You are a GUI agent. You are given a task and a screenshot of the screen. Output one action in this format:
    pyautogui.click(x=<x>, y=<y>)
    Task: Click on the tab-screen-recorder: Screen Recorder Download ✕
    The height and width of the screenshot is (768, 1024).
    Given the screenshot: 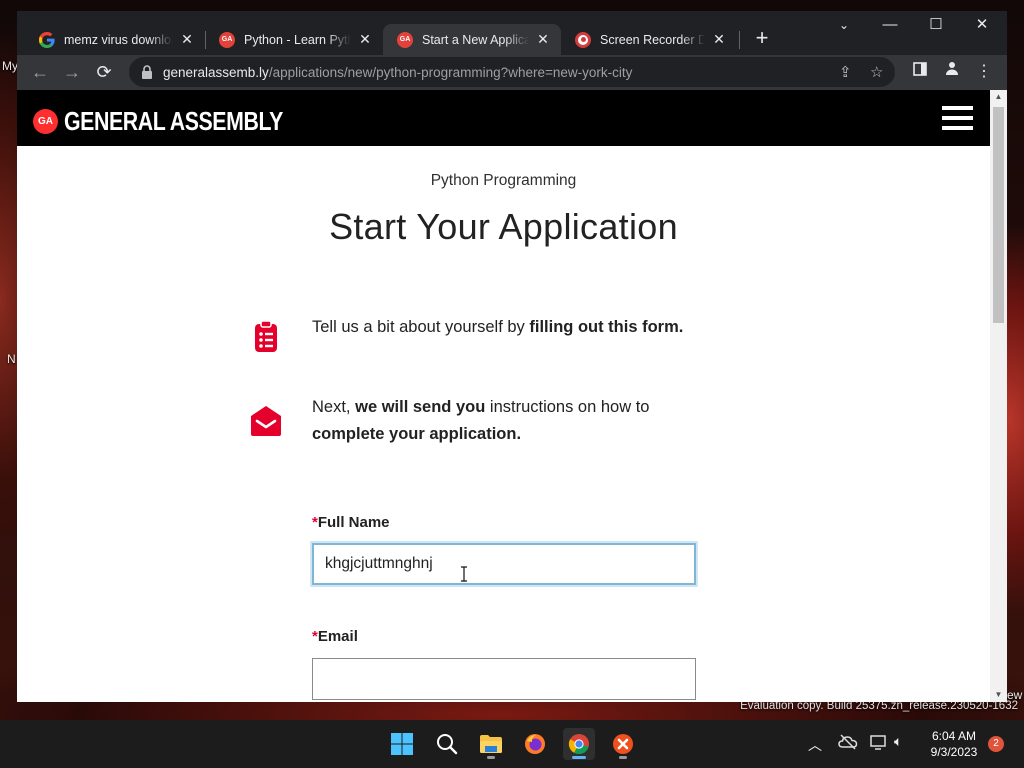 What is the action you would take?
    pyautogui.click(x=649, y=39)
    